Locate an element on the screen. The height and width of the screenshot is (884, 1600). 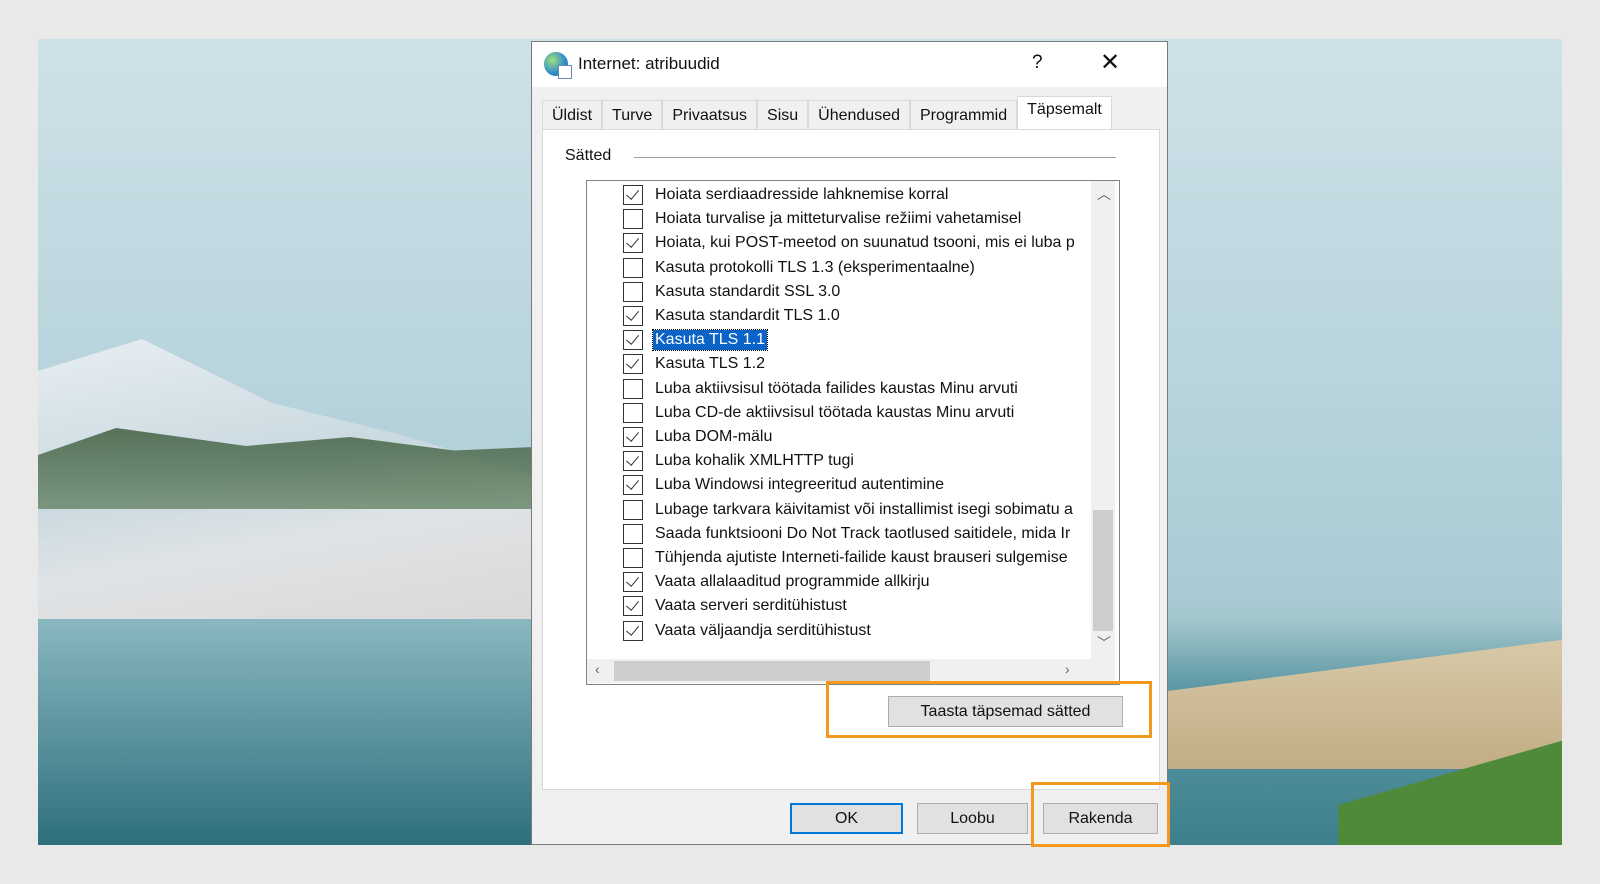
setting-item: Vaata allalaaditud programmide allkirju is located at coordinates (853, 582).